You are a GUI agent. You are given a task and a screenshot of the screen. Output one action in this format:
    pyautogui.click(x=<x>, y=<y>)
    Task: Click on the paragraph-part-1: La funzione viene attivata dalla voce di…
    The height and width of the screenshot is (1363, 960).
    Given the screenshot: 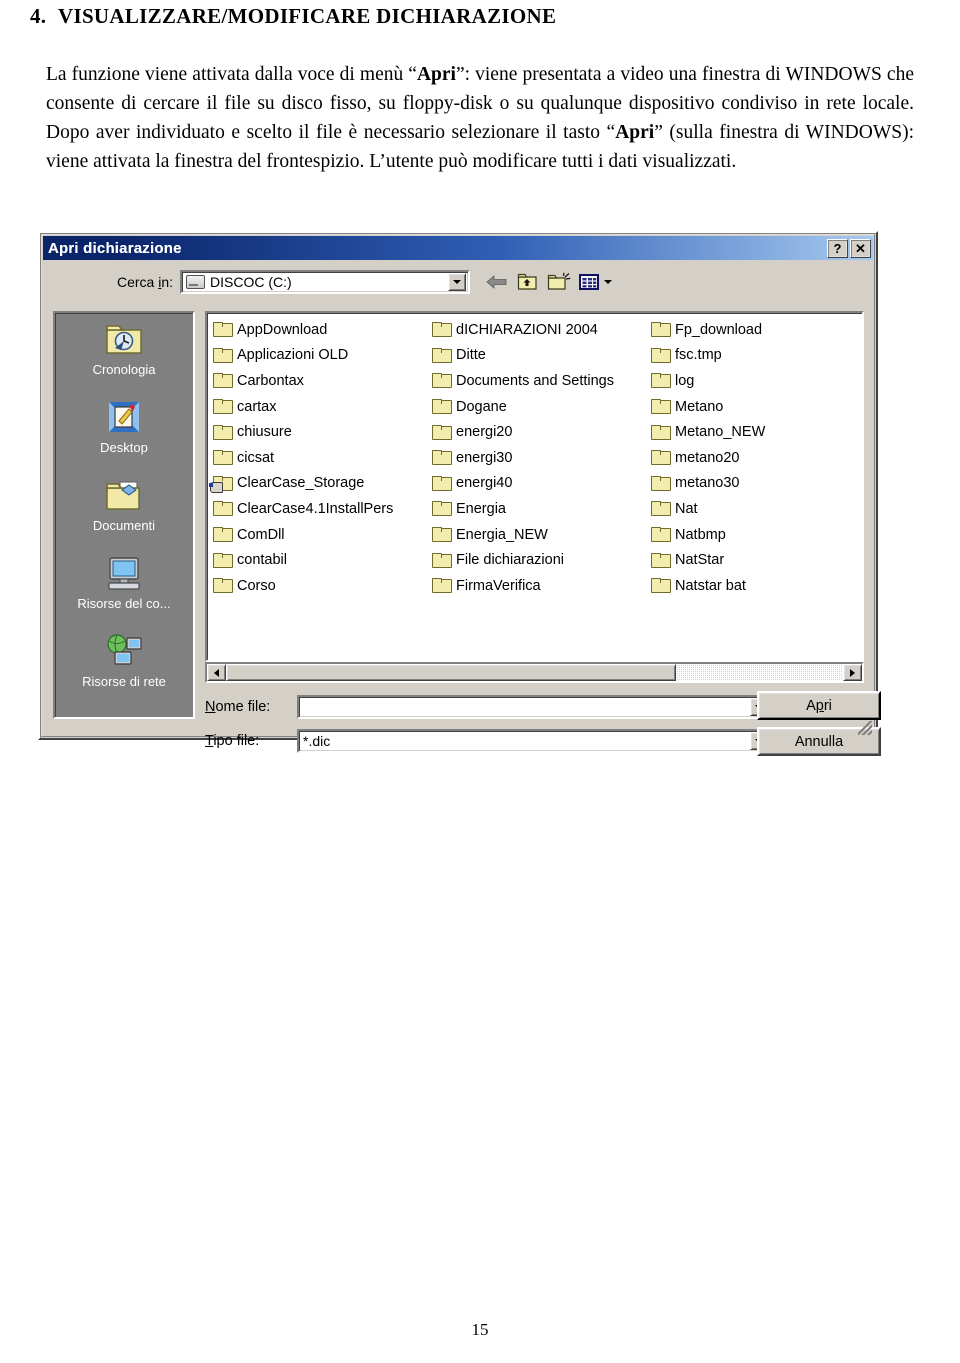 What is the action you would take?
    pyautogui.click(x=231, y=74)
    